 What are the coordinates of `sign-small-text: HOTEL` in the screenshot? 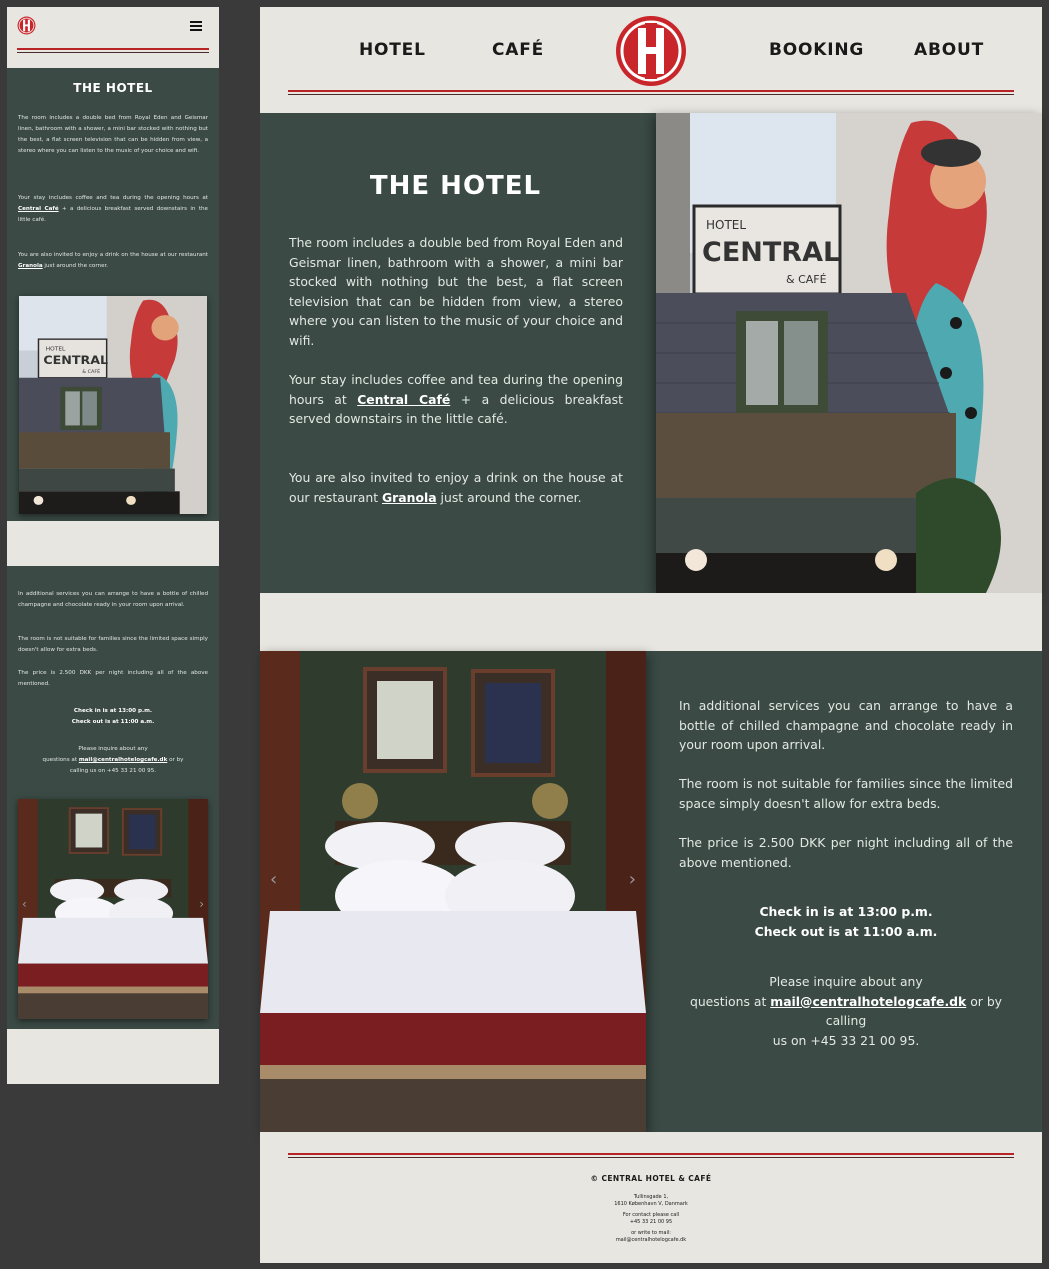 It's located at (726, 225).